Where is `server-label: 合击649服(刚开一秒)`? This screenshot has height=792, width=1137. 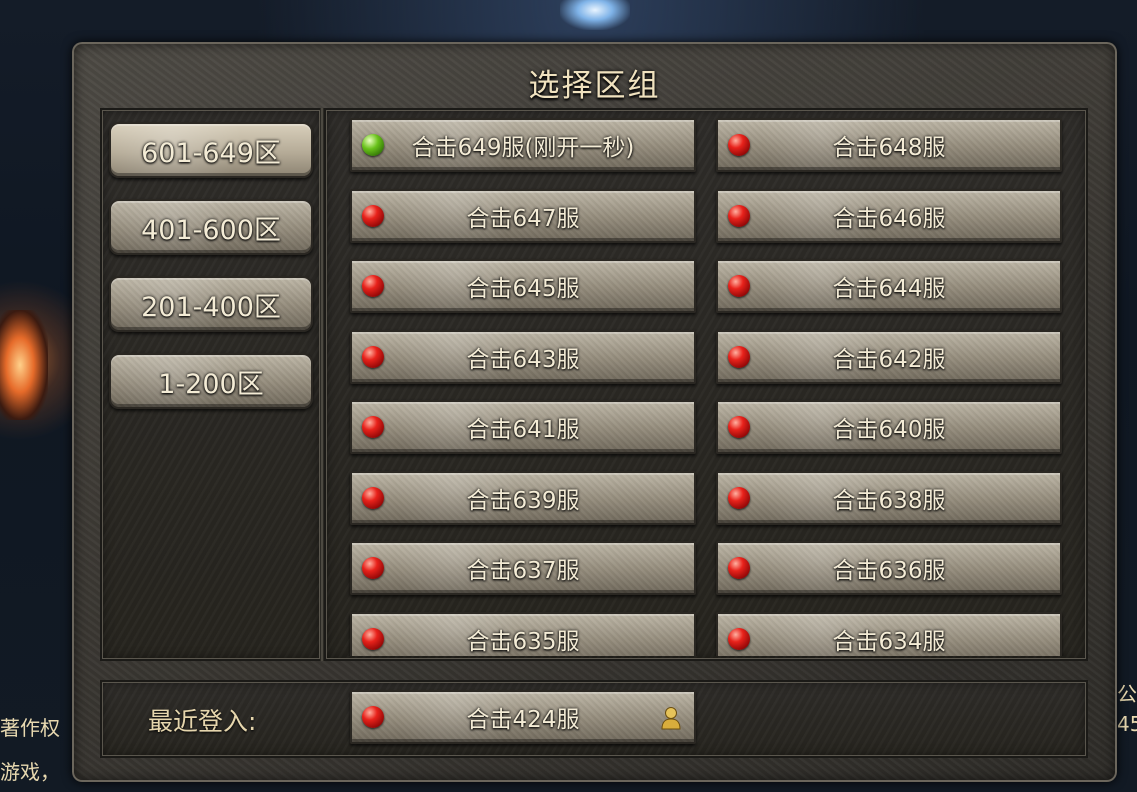 server-label: 合击649服(刚开一秒) is located at coordinates (523, 148).